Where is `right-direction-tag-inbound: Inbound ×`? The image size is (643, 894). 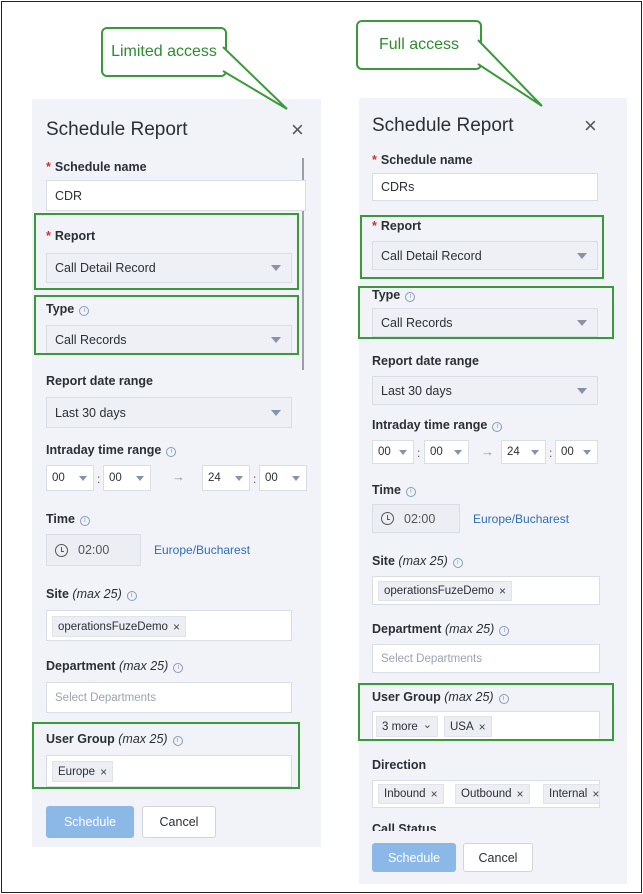
right-direction-tag-inbound: Inbound × is located at coordinates (411, 794).